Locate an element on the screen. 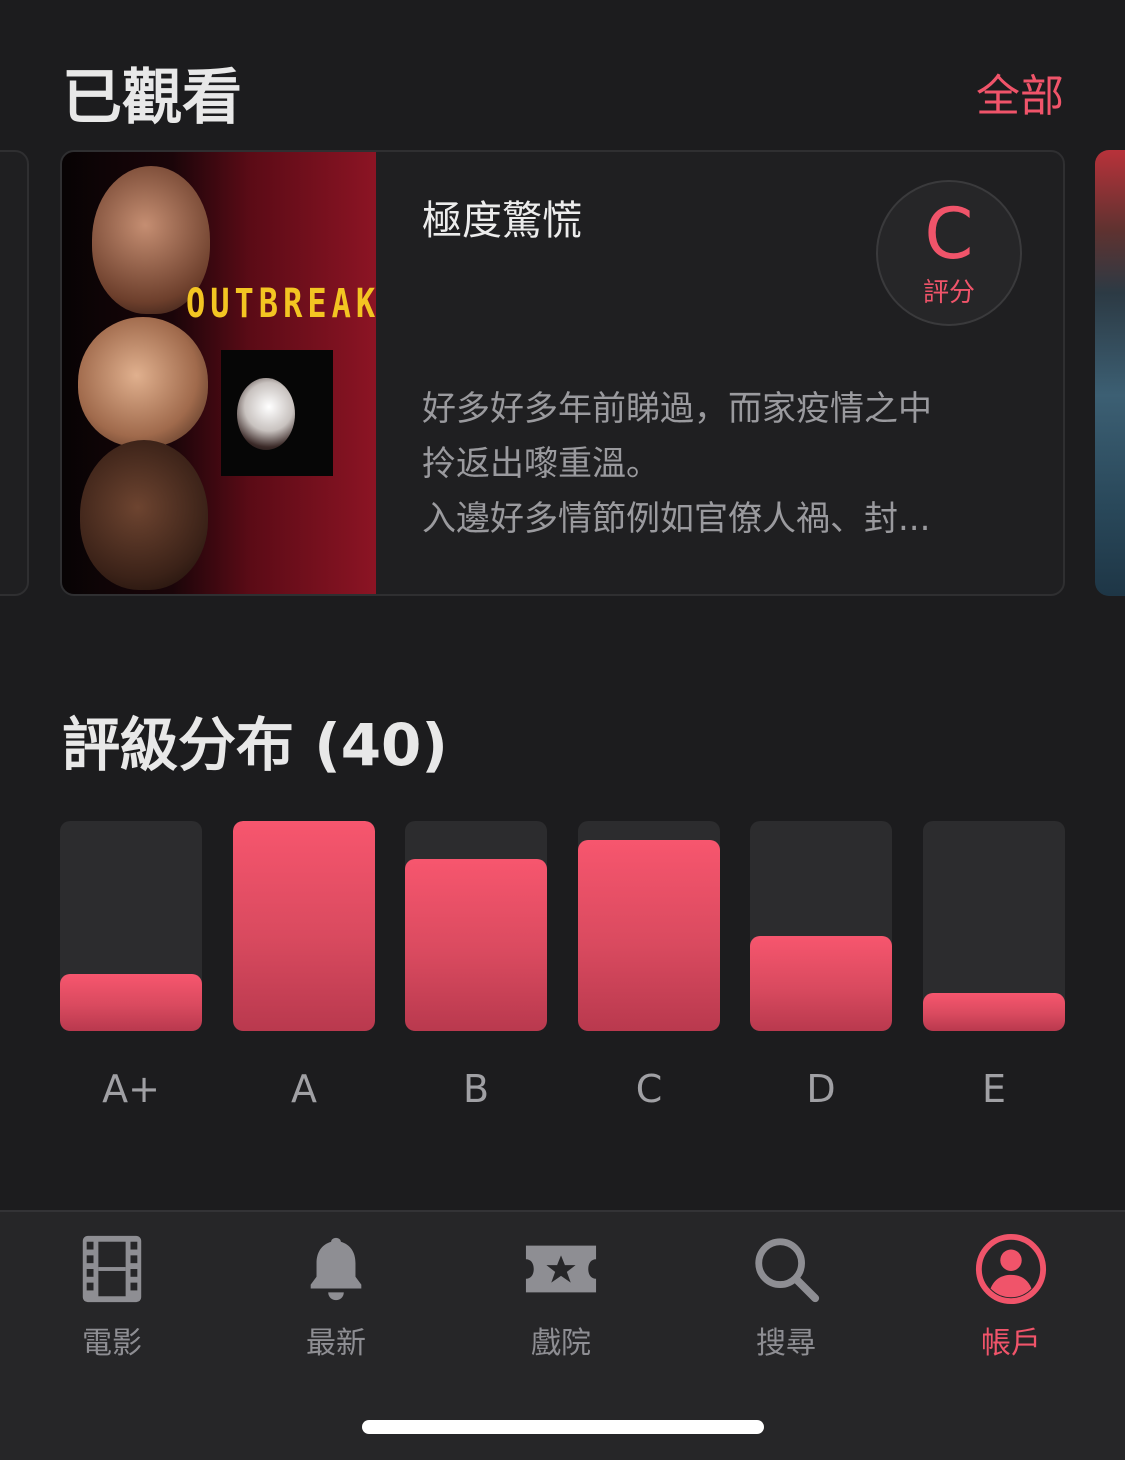 The image size is (1125, 1460). film-icon is located at coordinates (112, 1269).